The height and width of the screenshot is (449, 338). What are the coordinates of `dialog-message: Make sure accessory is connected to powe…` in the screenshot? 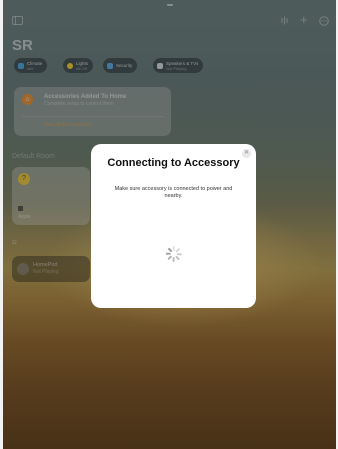 It's located at (173, 192).